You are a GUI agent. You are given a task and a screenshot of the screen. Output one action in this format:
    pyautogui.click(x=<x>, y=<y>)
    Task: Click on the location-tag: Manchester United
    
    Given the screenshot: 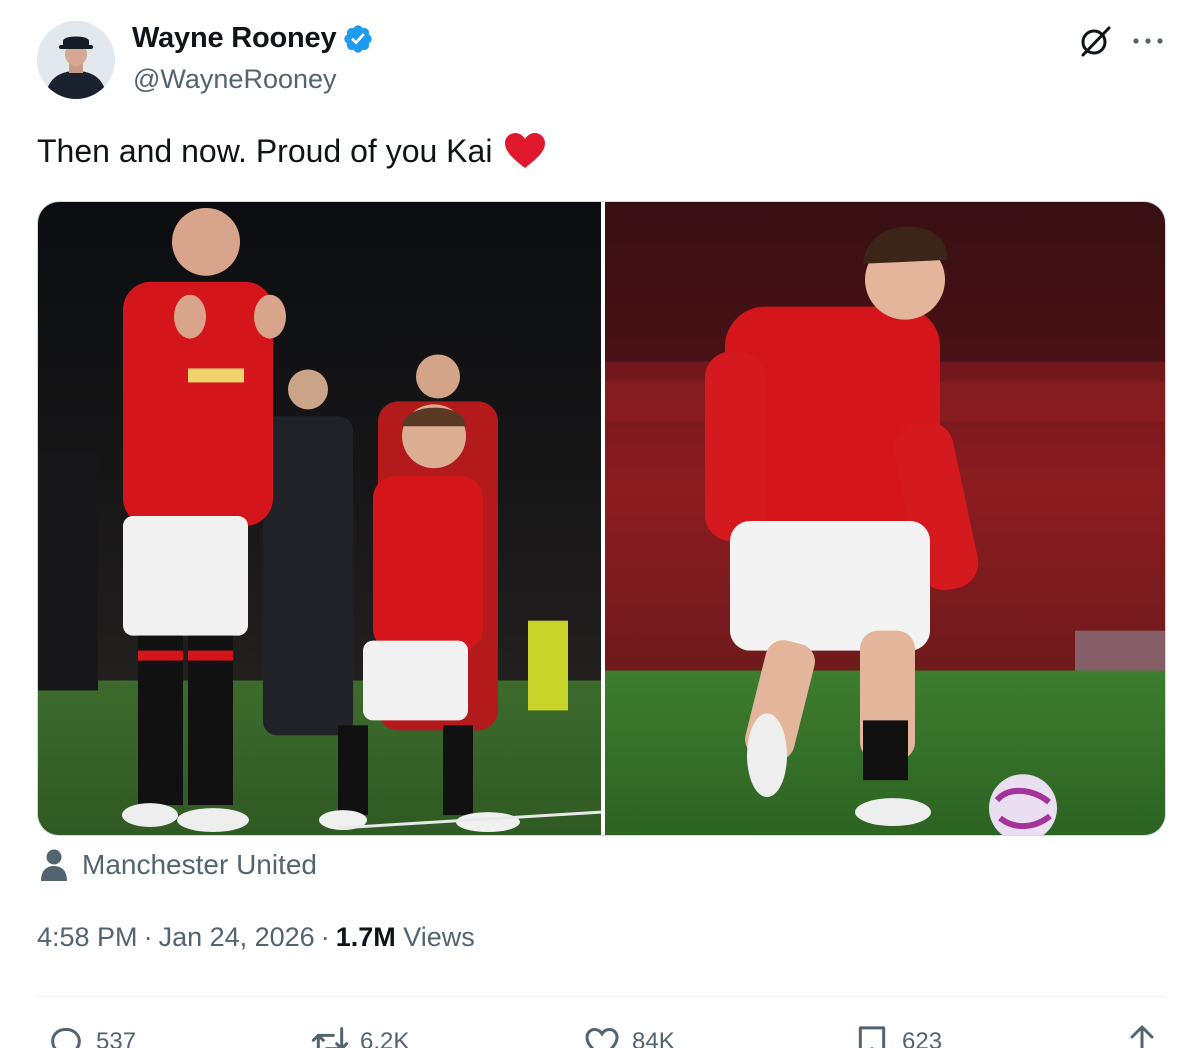 What is the action you would take?
    pyautogui.click(x=178, y=865)
    